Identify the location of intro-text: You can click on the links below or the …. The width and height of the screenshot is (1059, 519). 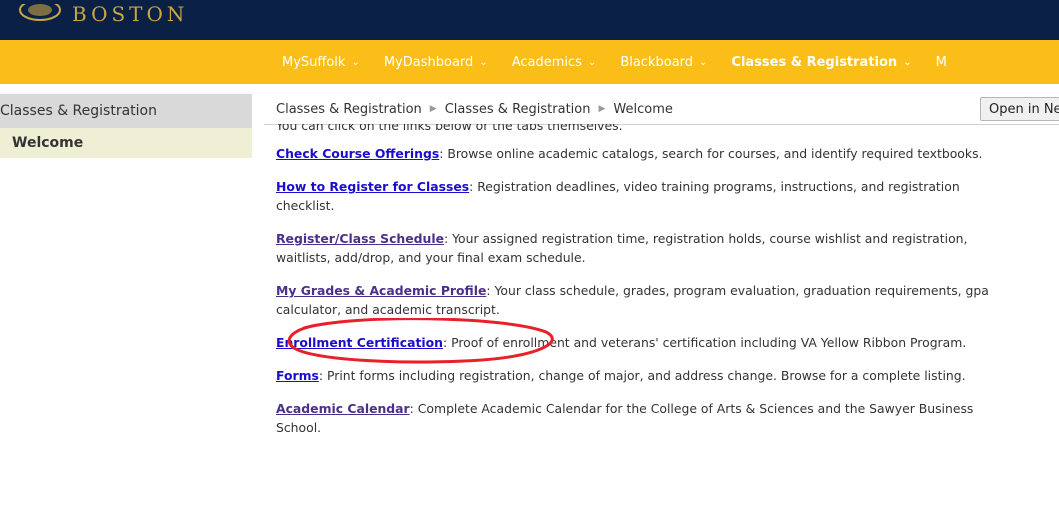
(449, 128).